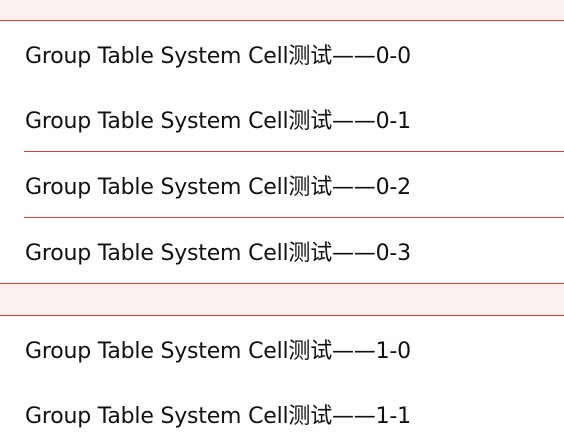  I want to click on table-cell-0-3: Group Table System Cell测试——0-3, so click(282, 250).